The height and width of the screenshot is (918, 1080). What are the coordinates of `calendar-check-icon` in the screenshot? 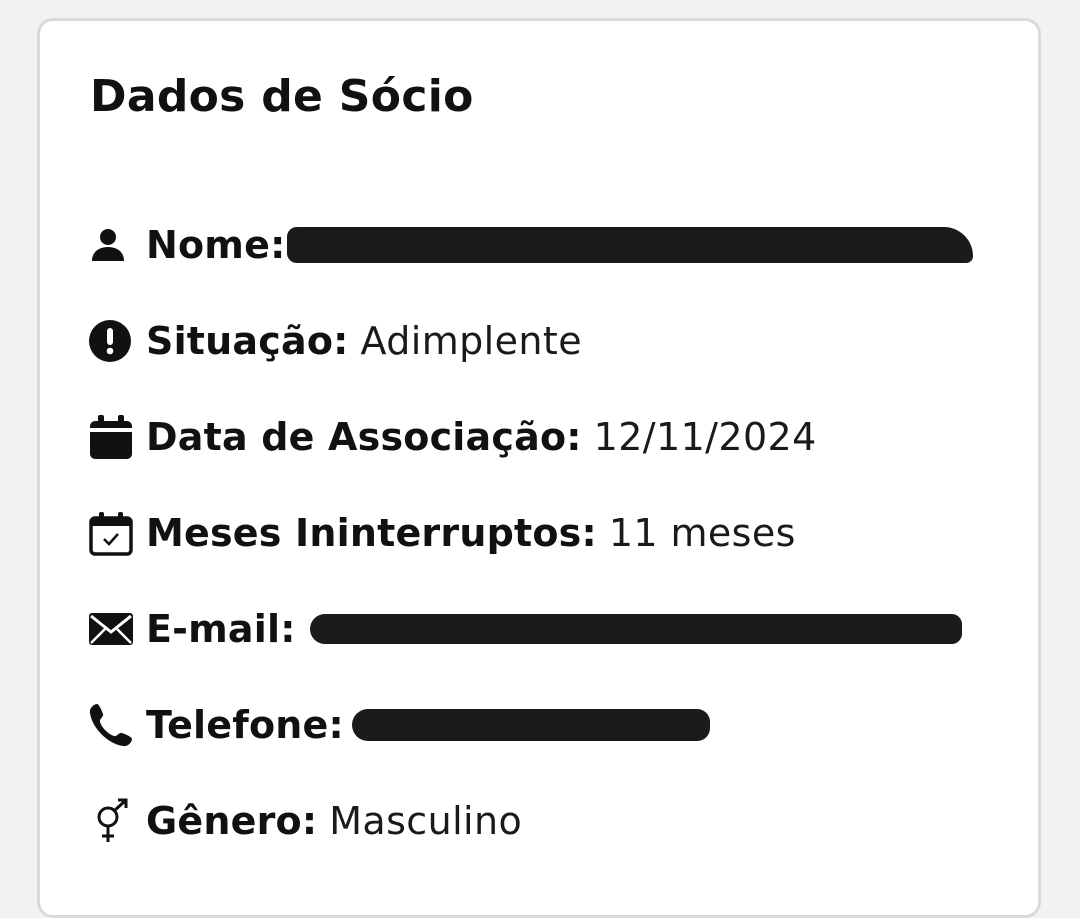 It's located at (111, 533).